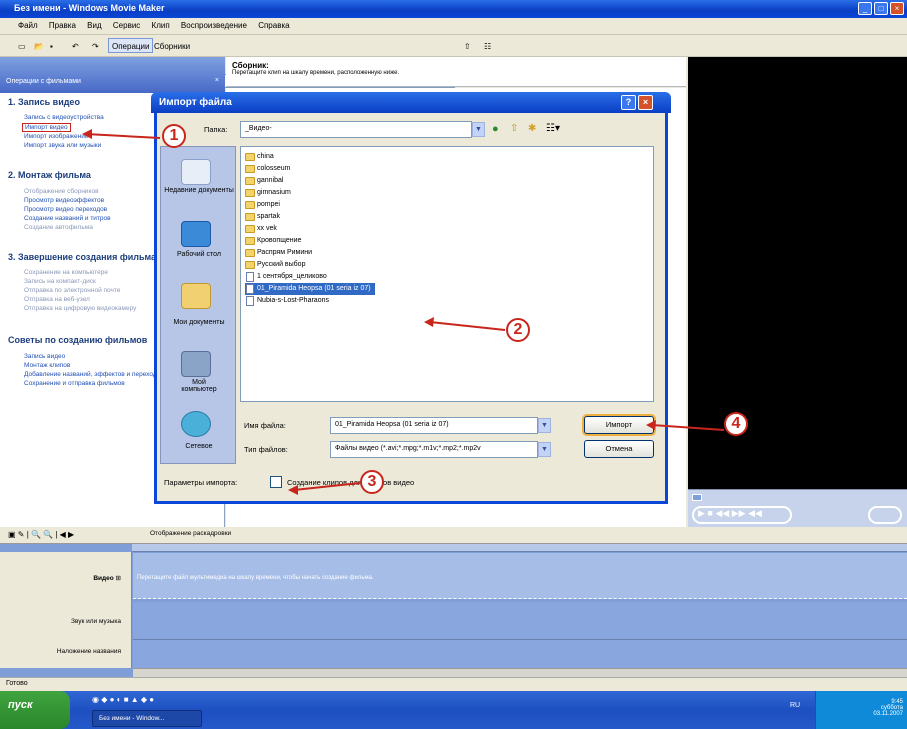  What do you see at coordinates (372, 482) in the screenshot?
I see `callout-3: 3` at bounding box center [372, 482].